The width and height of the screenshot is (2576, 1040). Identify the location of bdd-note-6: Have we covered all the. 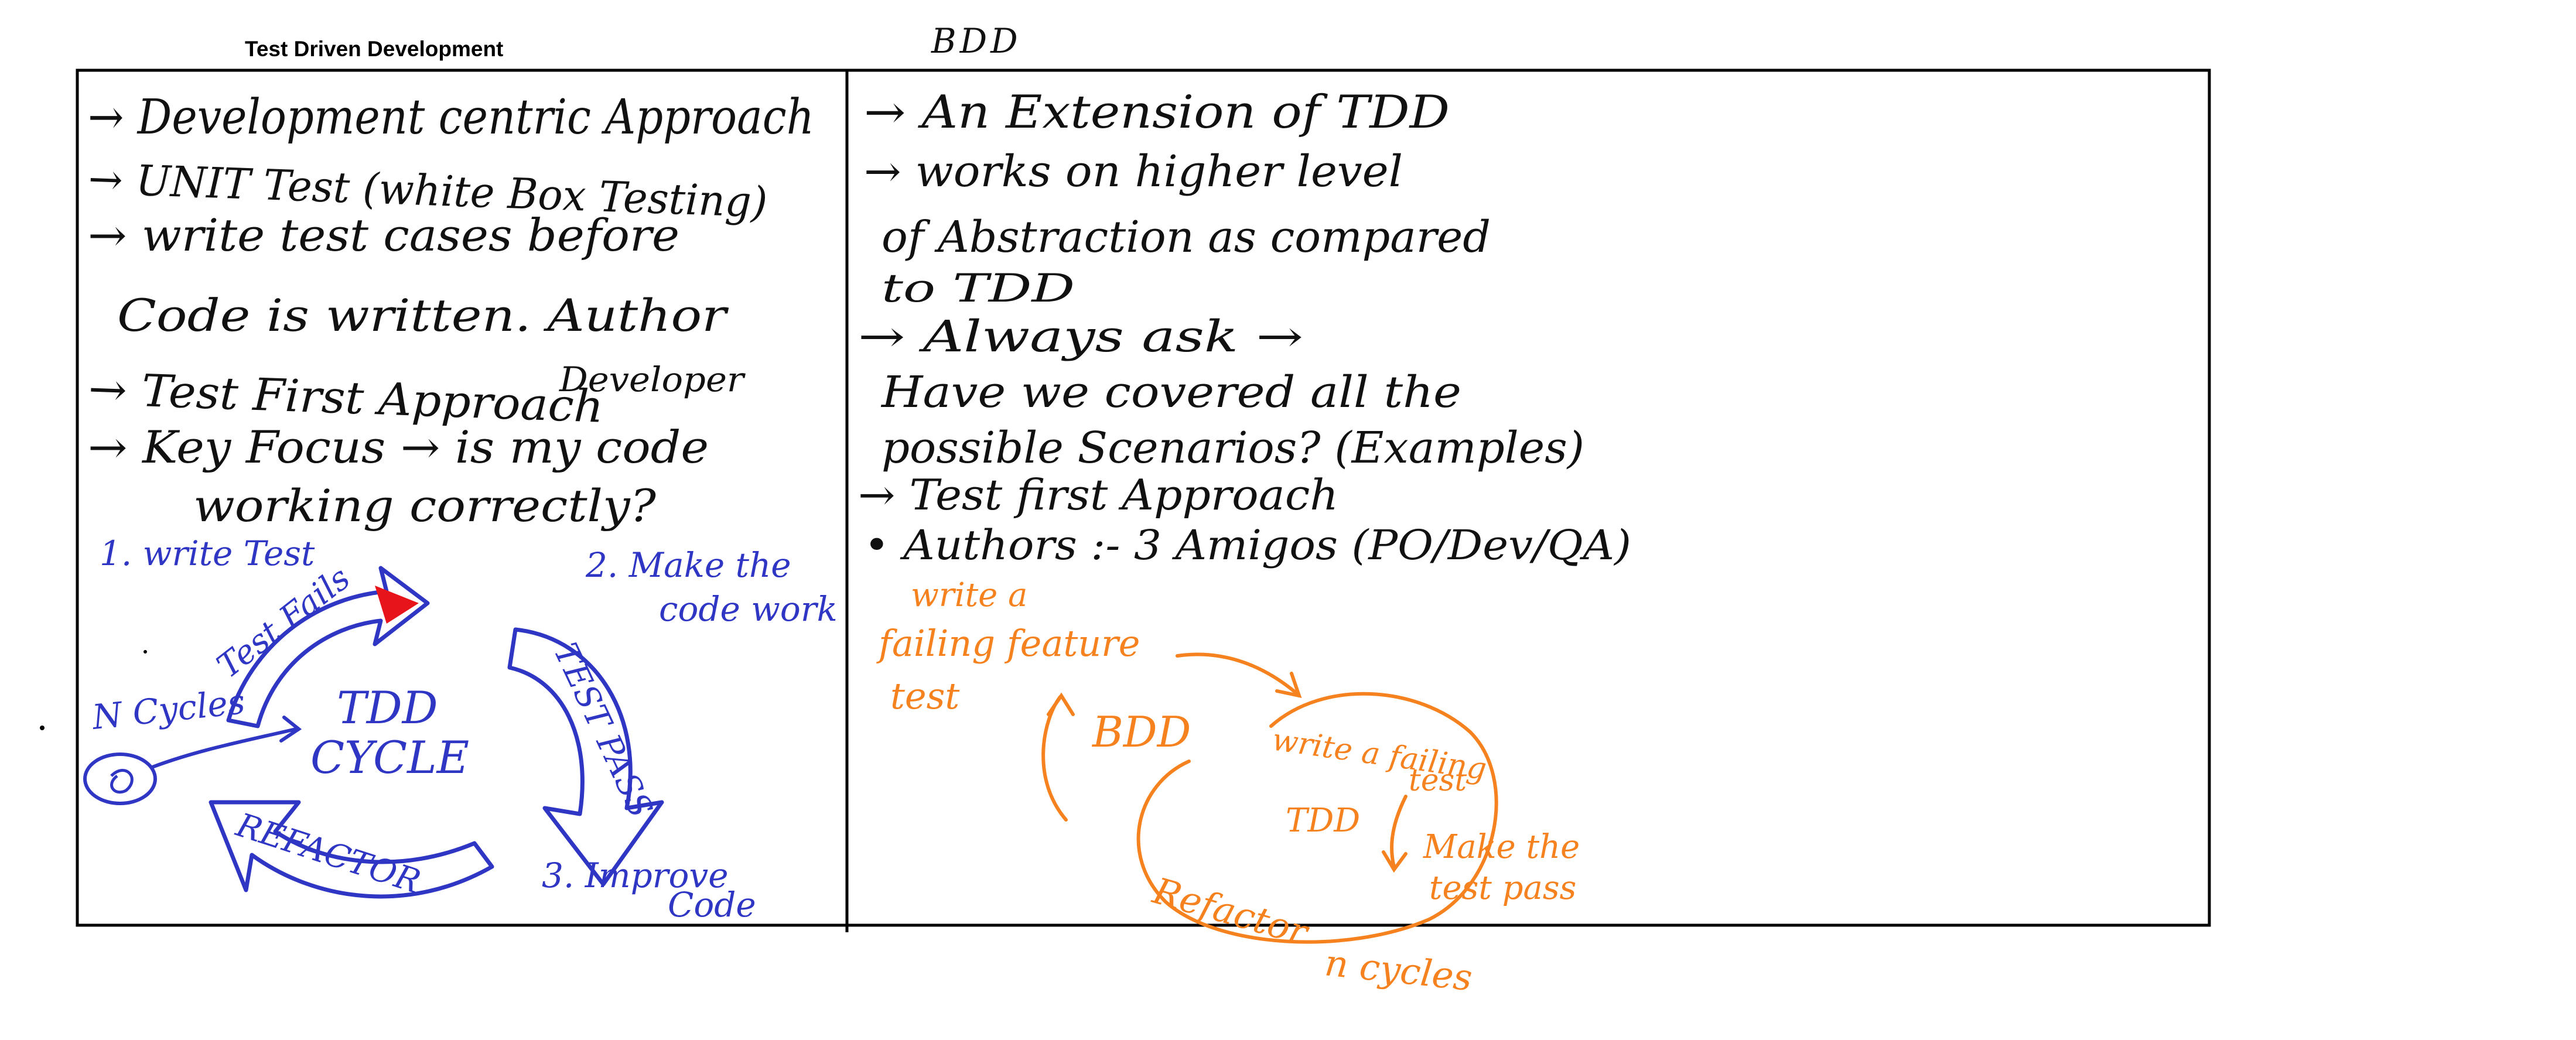
(1170, 392).